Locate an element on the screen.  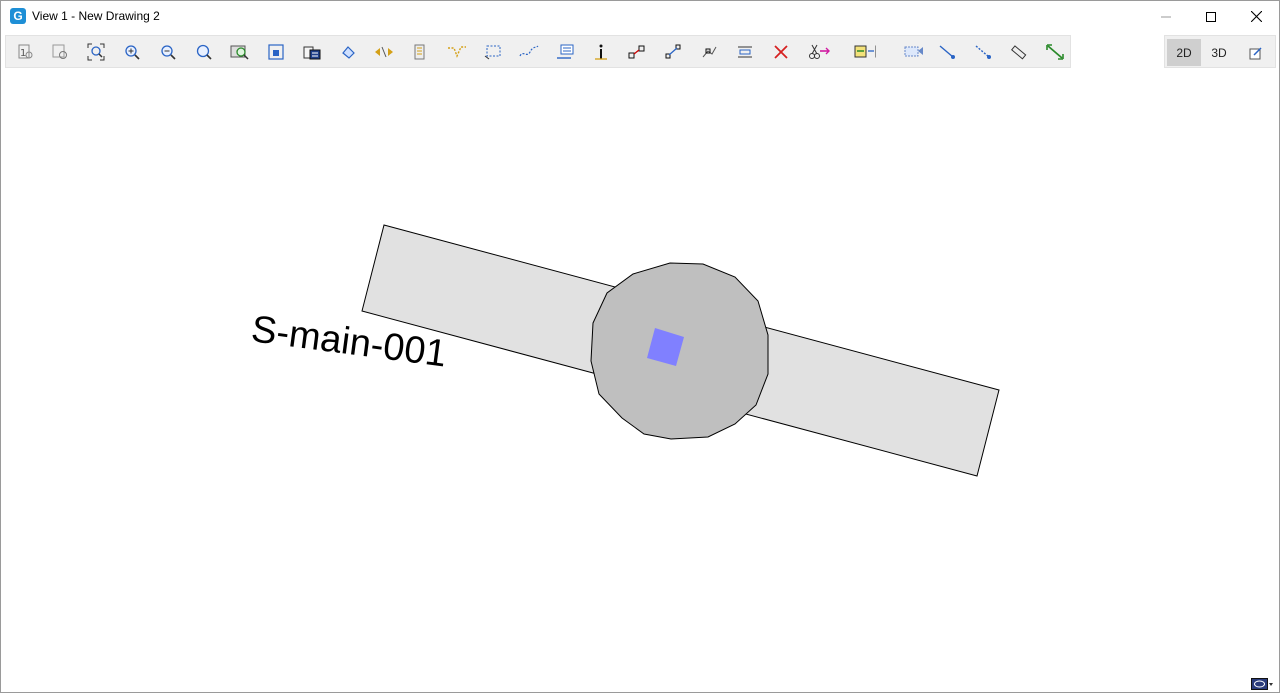
select-polyline-icon is located at coordinates (457, 52).